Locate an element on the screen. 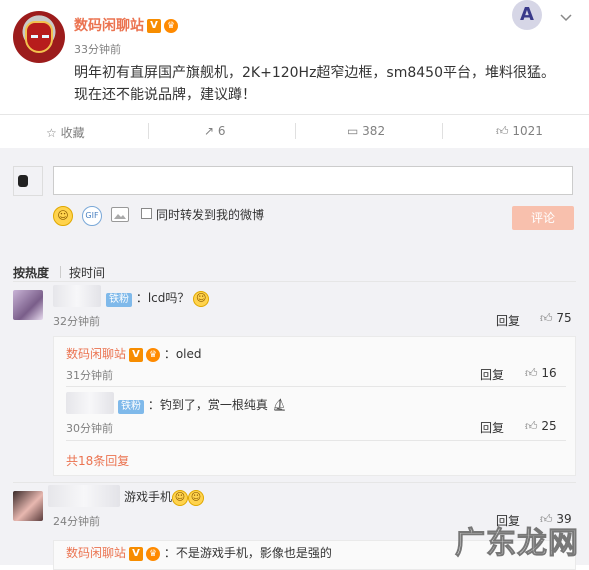 This screenshot has width=589, height=570. reply-text: ：oled is located at coordinates (182, 354).